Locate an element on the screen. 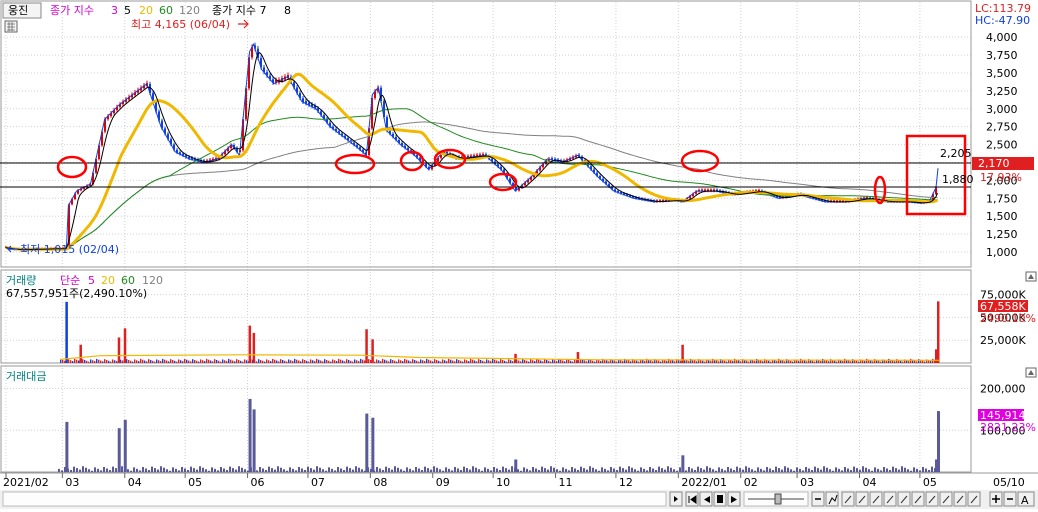 The image size is (1038, 512). time-tick-label: 04 is located at coordinates (135, 482).